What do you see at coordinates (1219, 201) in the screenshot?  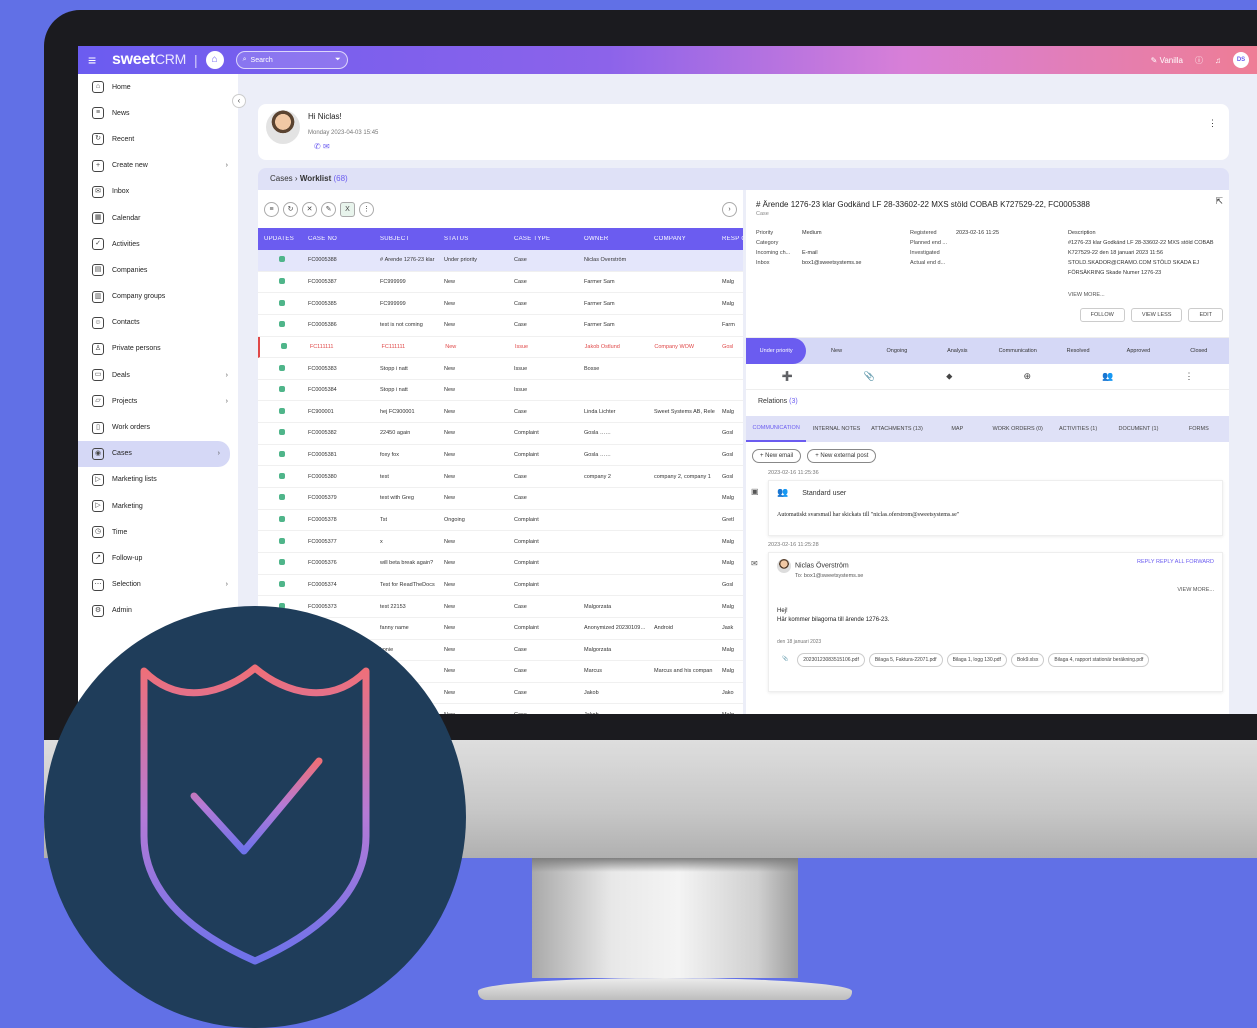 I see `open-external-icon: ⇱` at bounding box center [1219, 201].